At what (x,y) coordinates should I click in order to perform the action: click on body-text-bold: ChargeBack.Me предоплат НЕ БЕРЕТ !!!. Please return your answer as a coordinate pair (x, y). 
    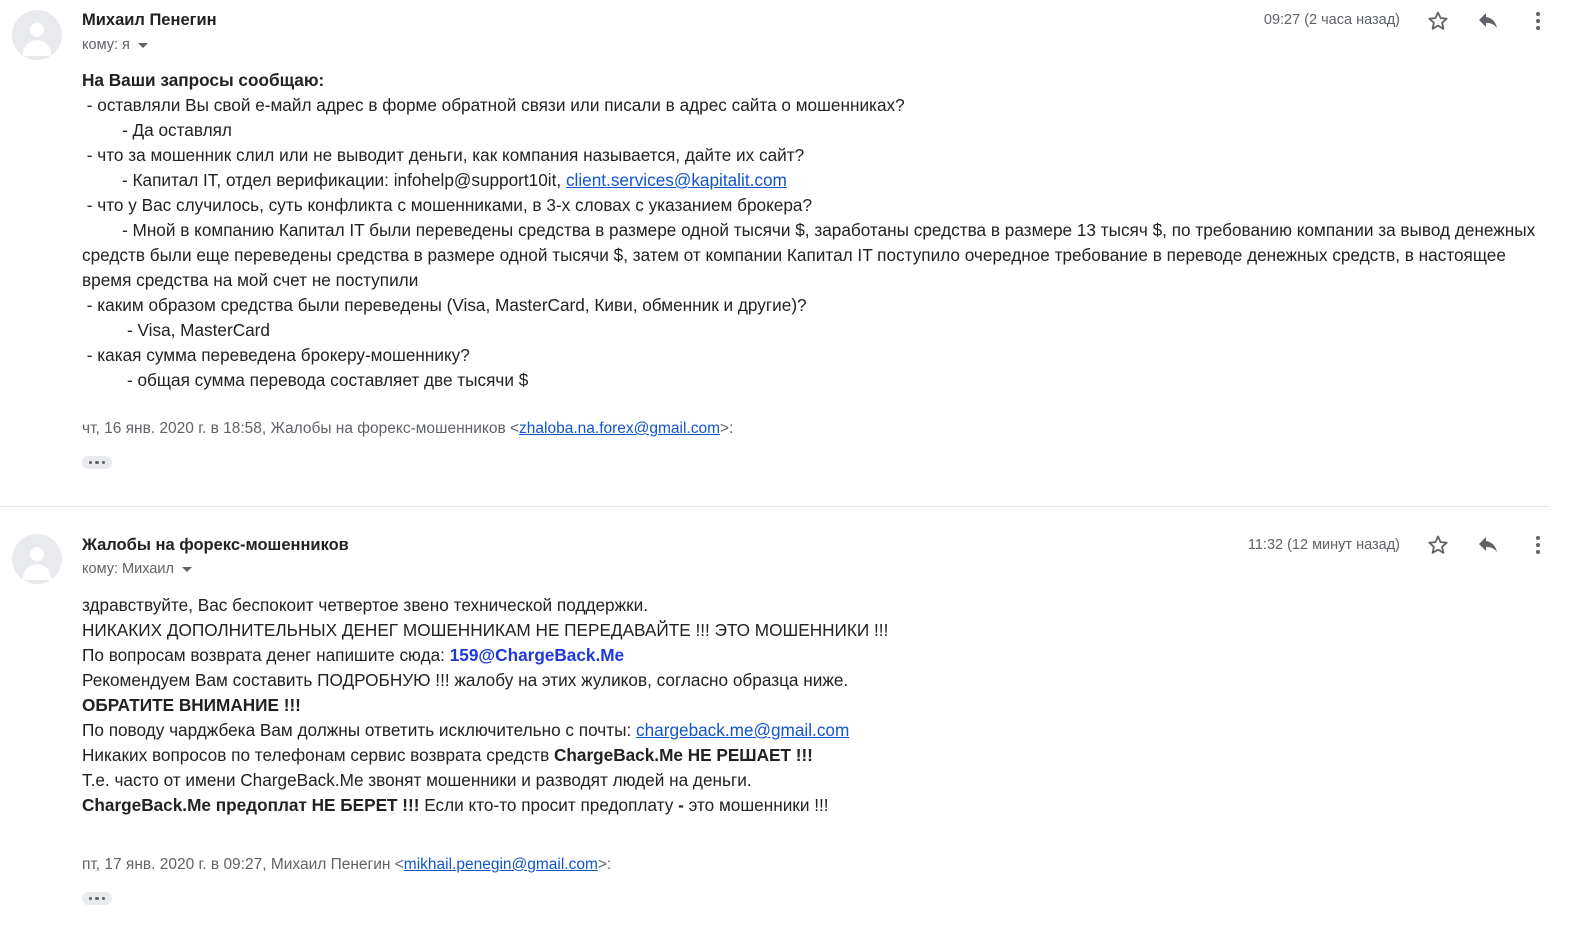
    Looking at the image, I should click on (251, 805).